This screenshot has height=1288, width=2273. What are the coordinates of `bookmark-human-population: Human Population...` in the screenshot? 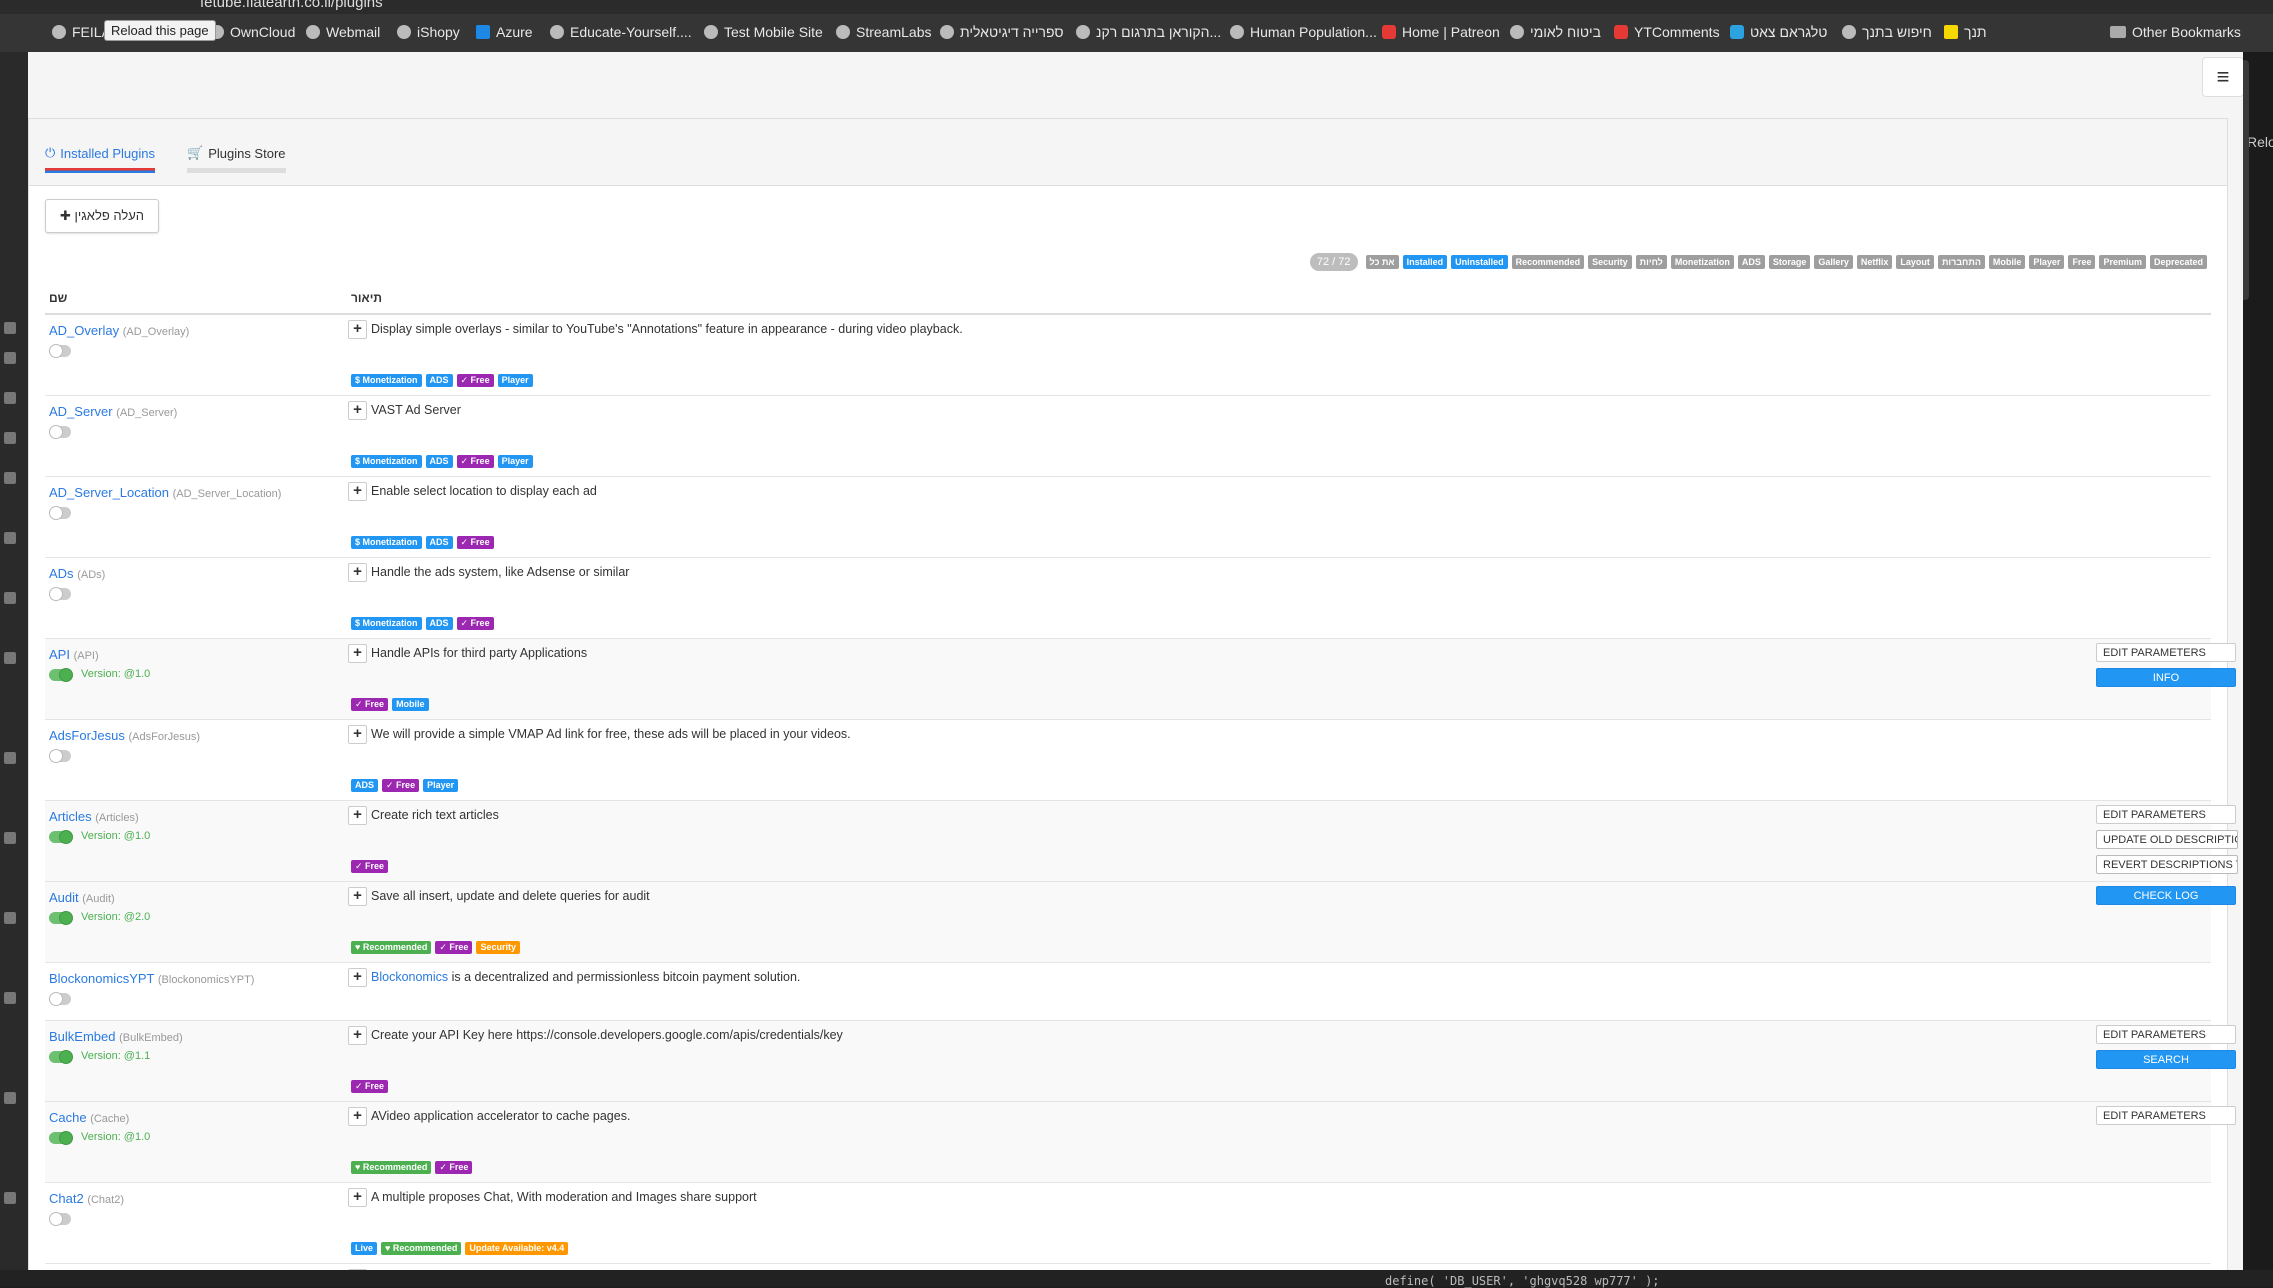 It's located at (1303, 32).